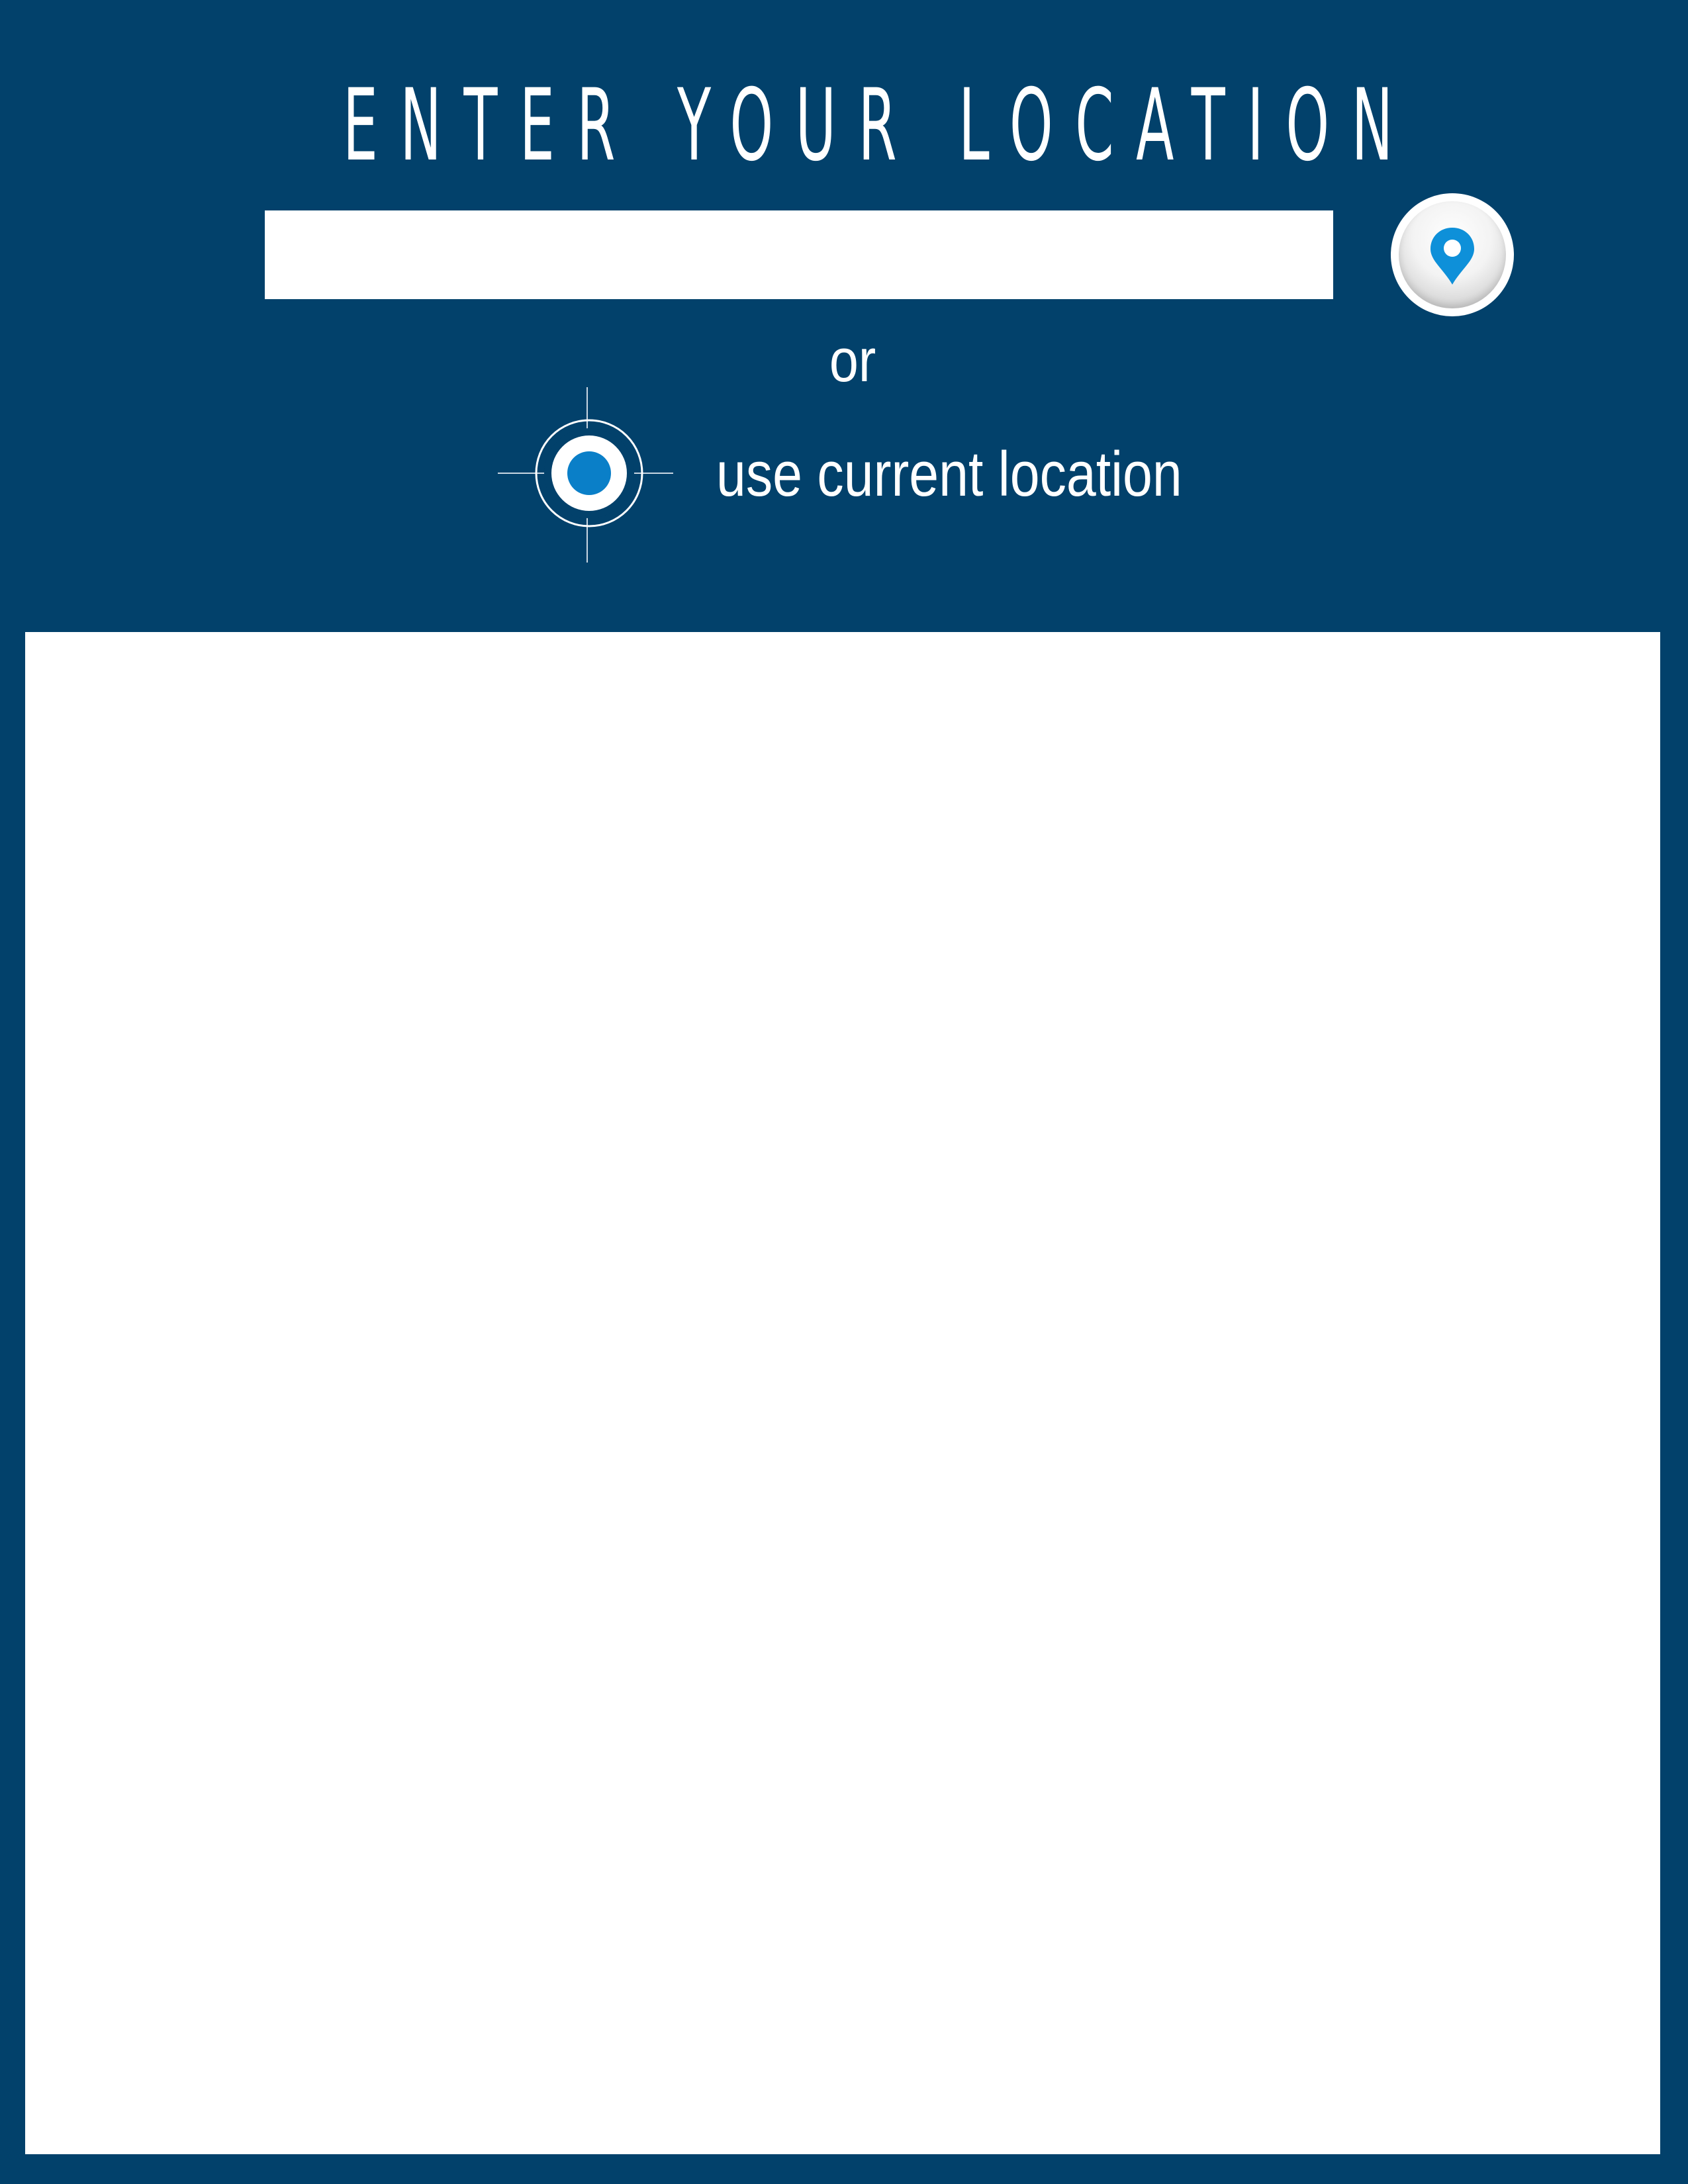 The width and height of the screenshot is (1688, 2184). I want to click on locate-button, so click(1452, 255).